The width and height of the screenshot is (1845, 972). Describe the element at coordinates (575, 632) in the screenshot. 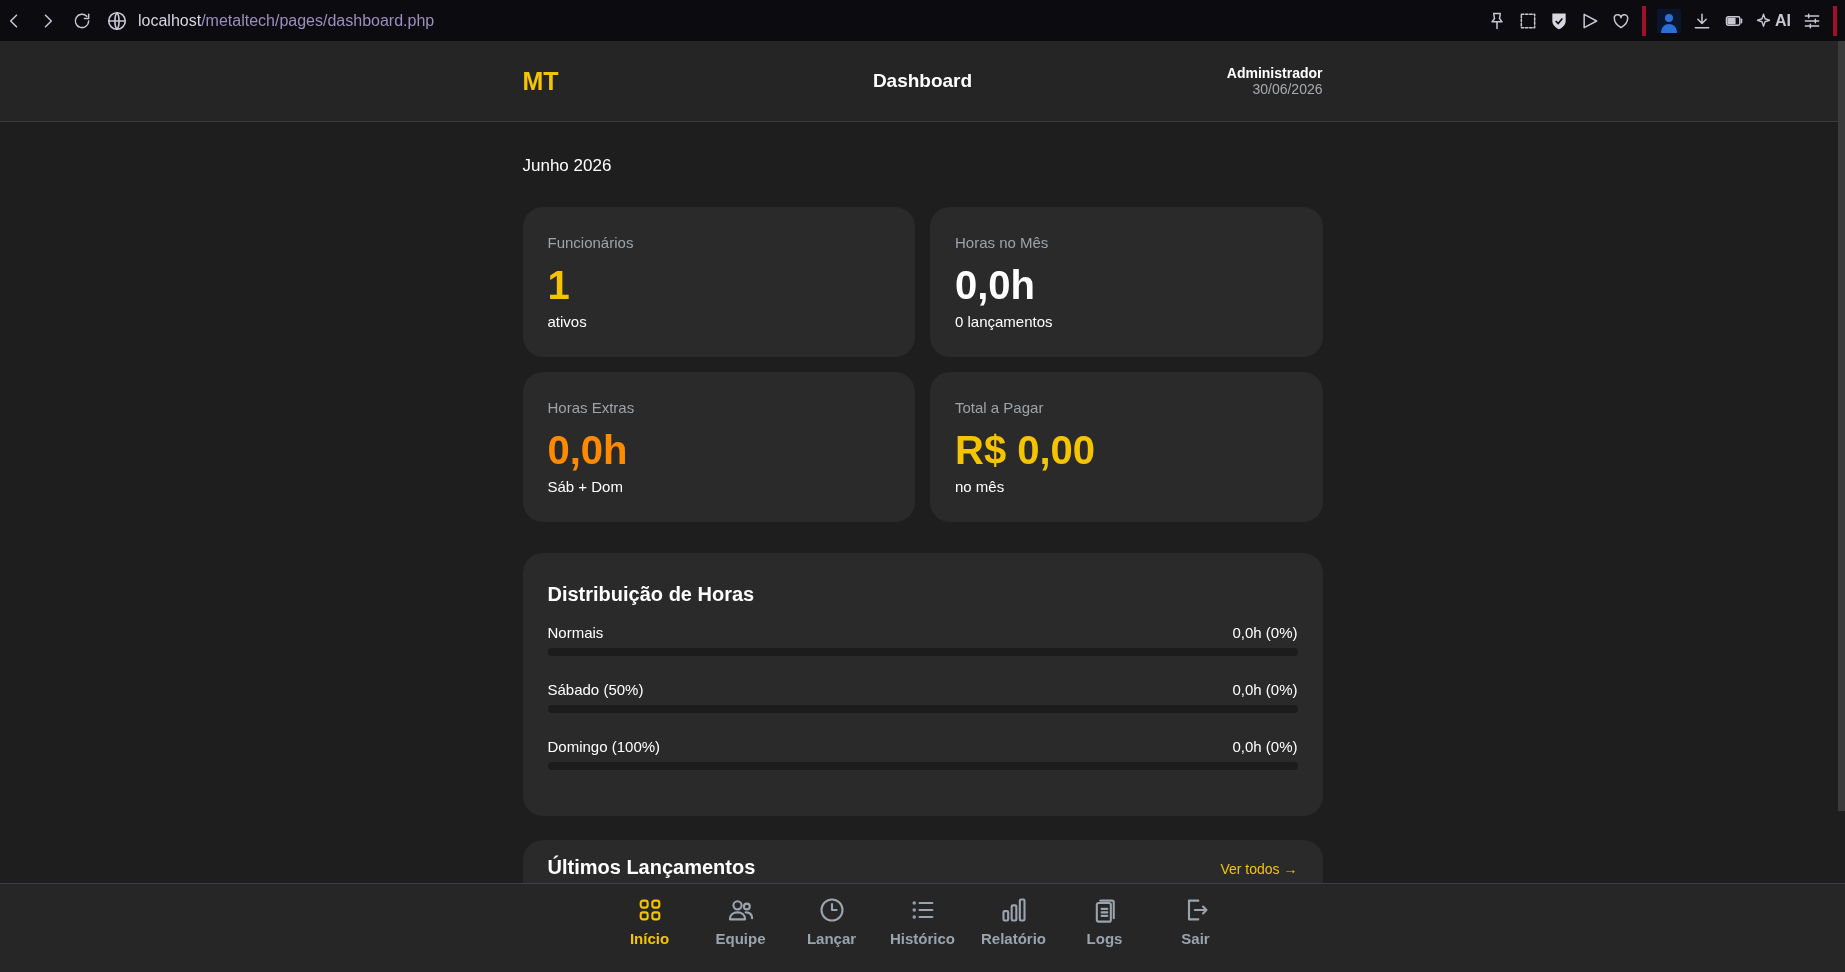

I see `hours-label: Normais` at that location.